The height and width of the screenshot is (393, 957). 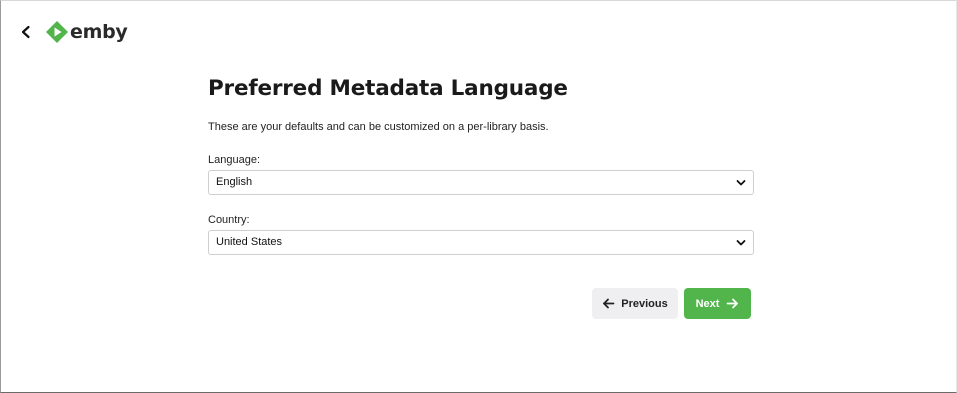 What do you see at coordinates (249, 242) in the screenshot?
I see `country-select-value: United States` at bounding box center [249, 242].